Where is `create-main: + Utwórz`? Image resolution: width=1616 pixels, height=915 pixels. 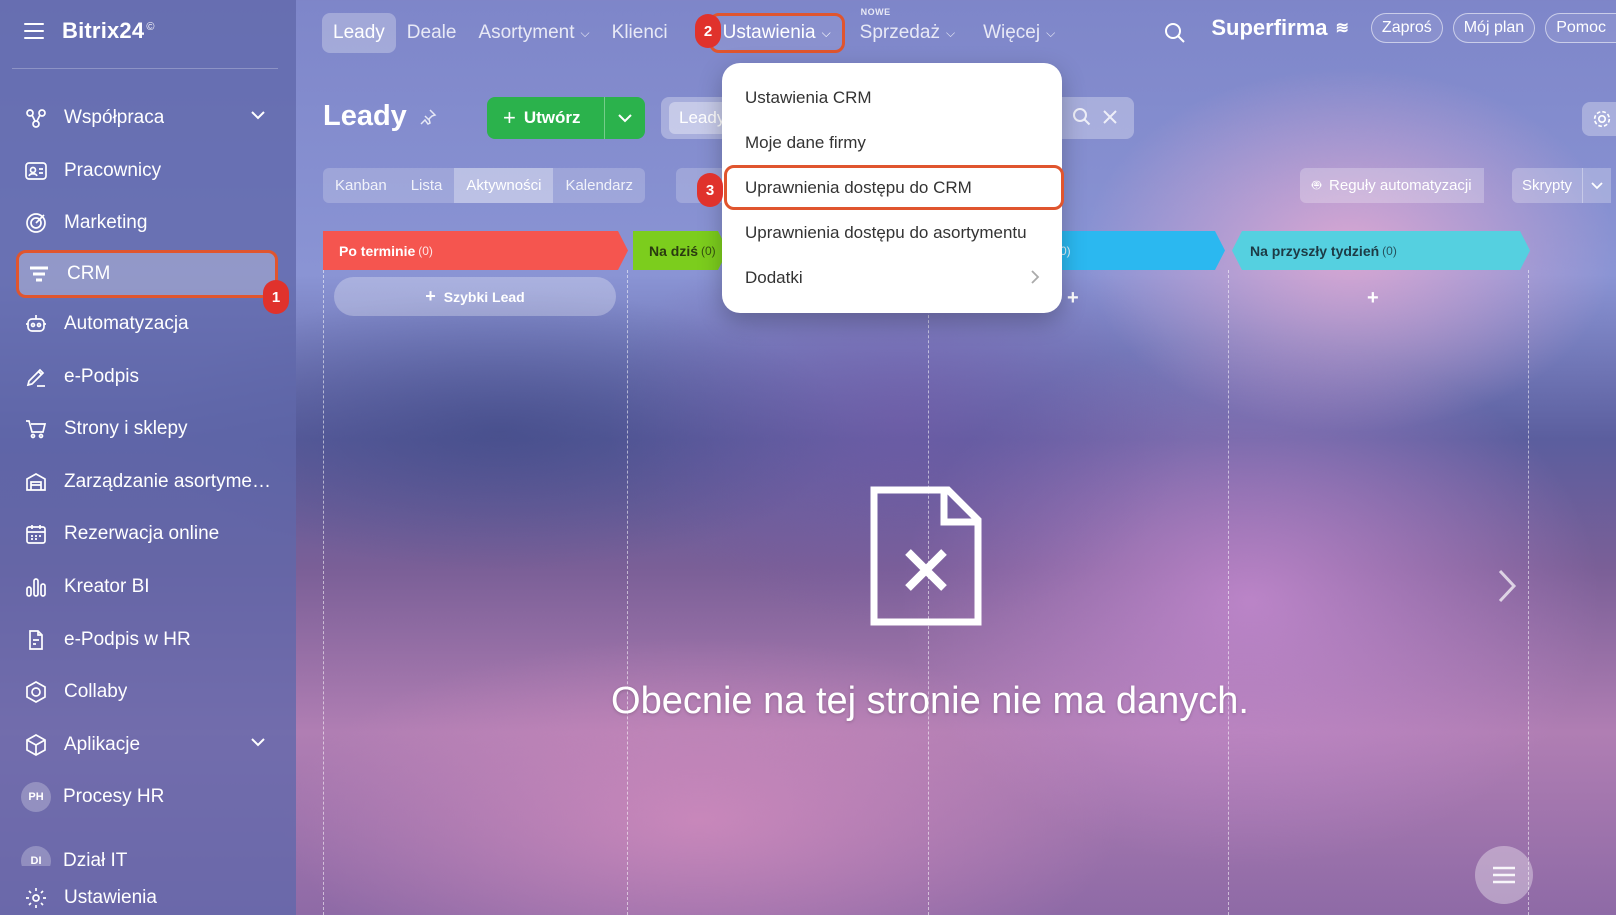 create-main: + Utwórz is located at coordinates (546, 118).